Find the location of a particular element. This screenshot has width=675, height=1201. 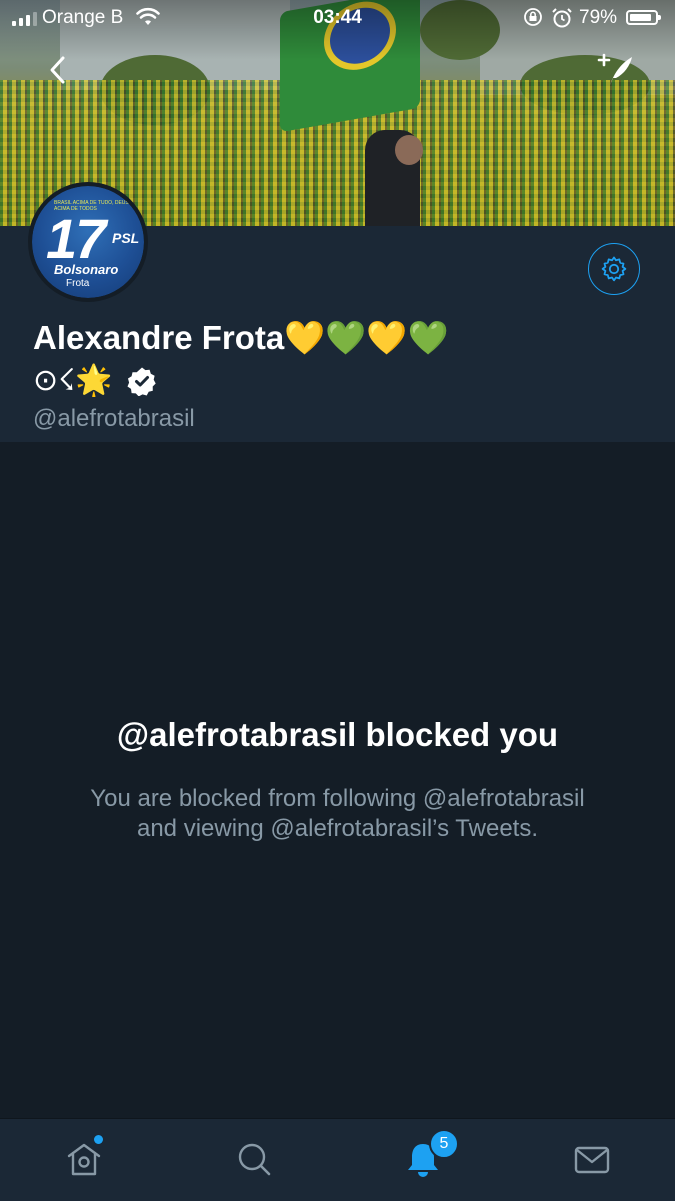

battery-percent: 79% is located at coordinates (598, 17).